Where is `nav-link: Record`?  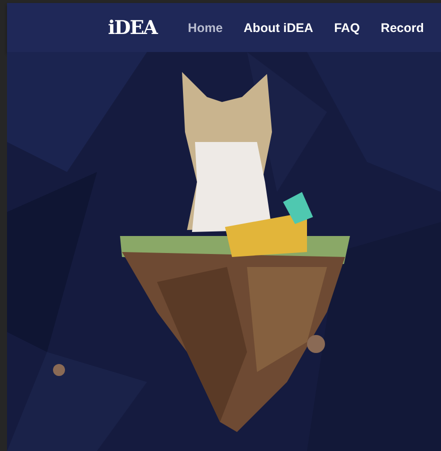 nav-link: Record is located at coordinates (402, 27).